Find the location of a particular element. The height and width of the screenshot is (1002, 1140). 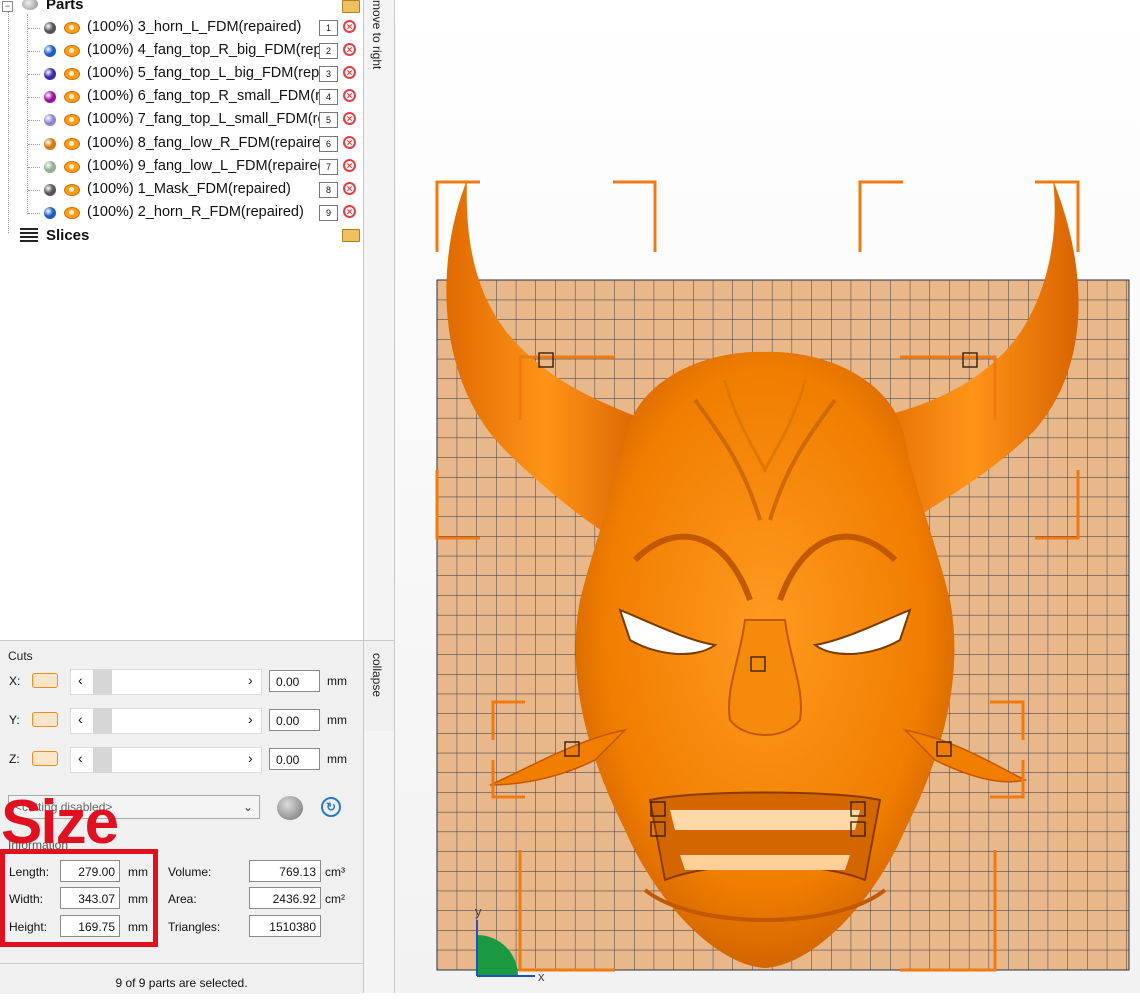

side-tab-strip: move to right collapse is located at coordinates (379, 496).